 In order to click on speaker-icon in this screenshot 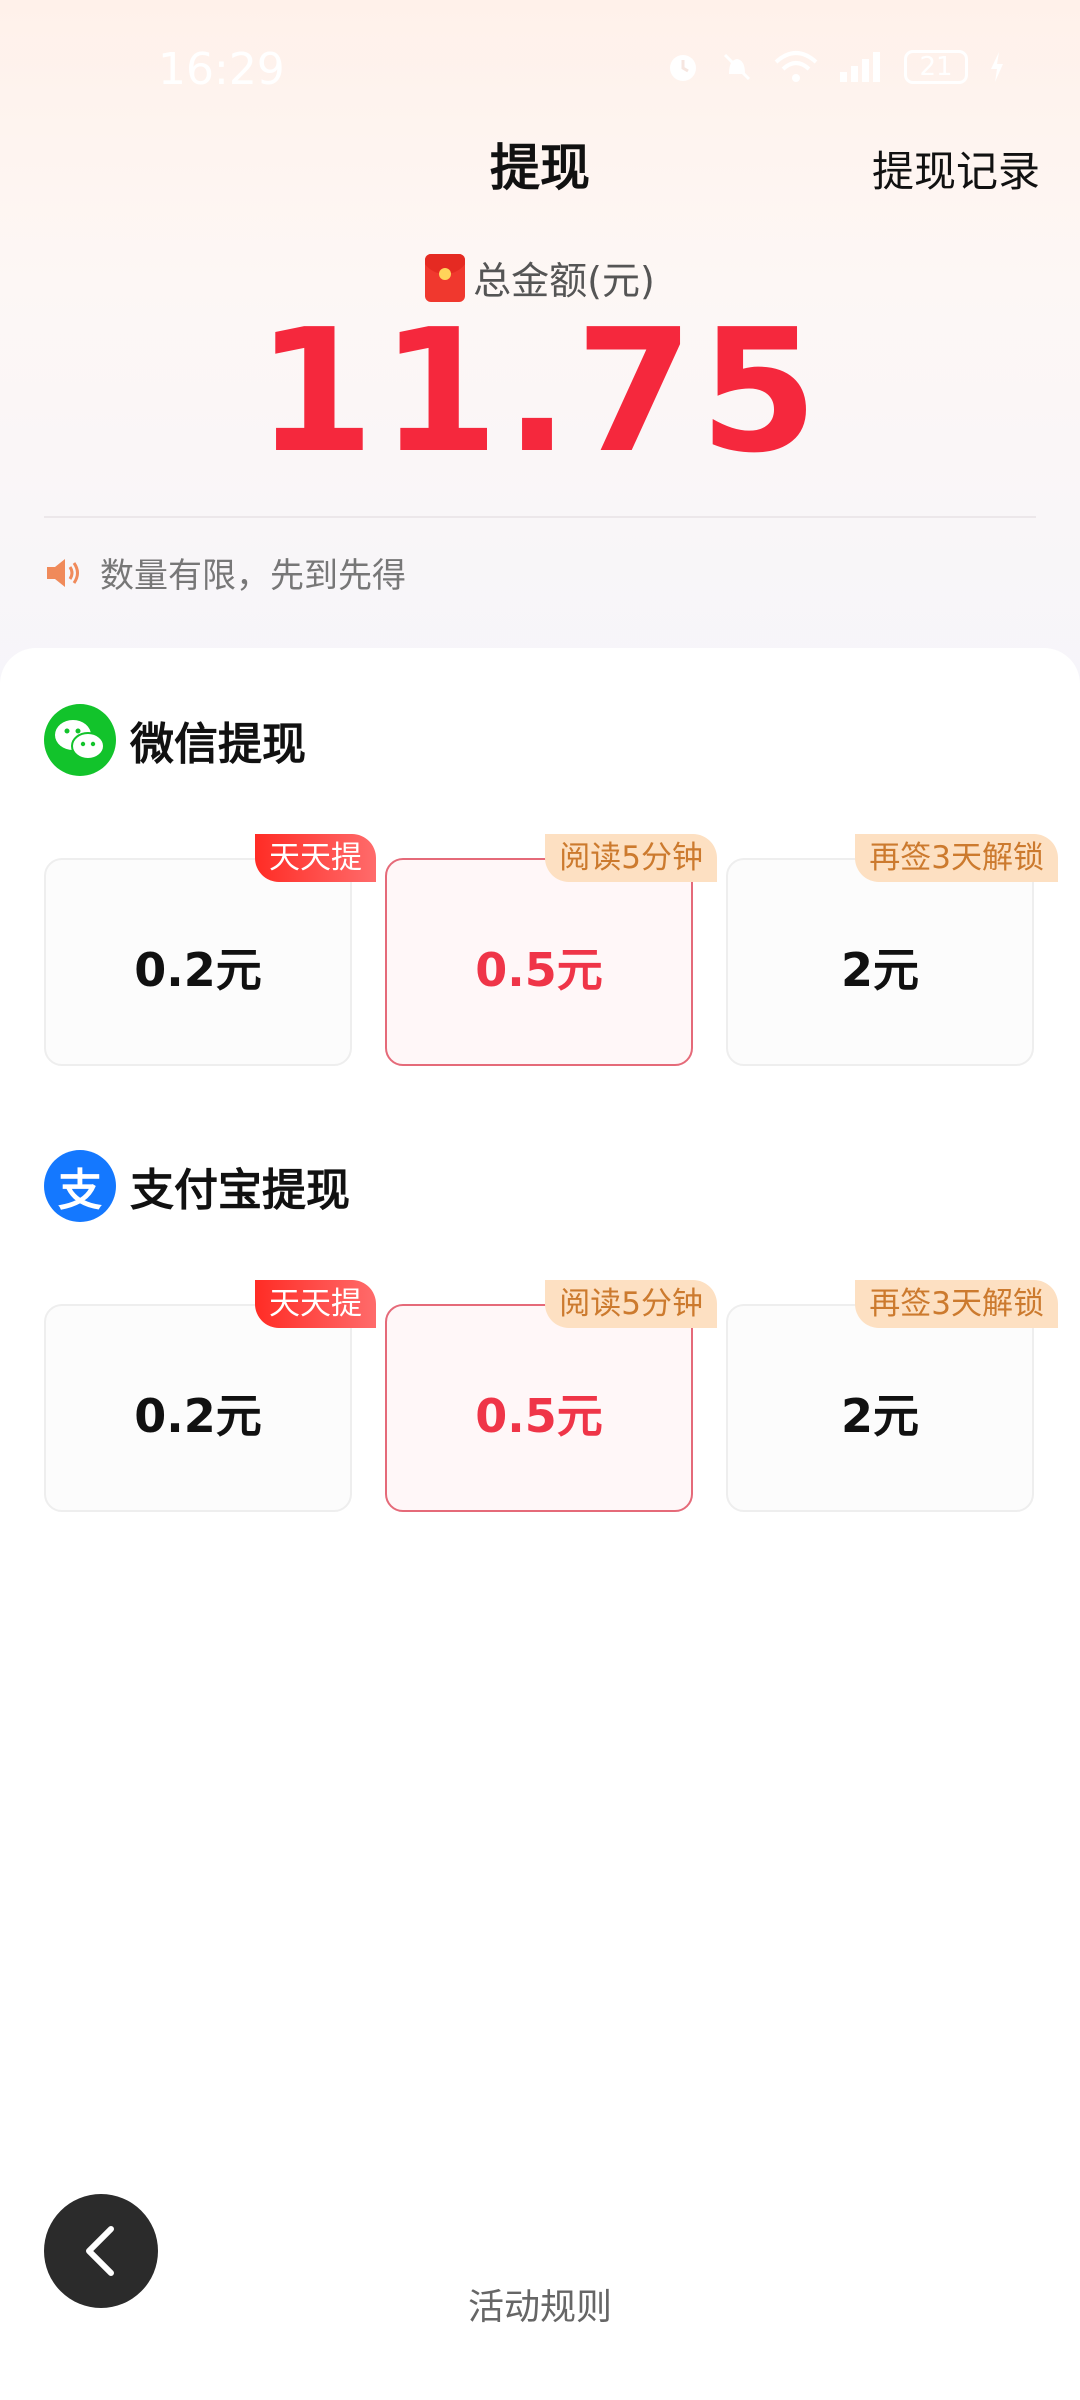, I will do `click(63, 572)`.